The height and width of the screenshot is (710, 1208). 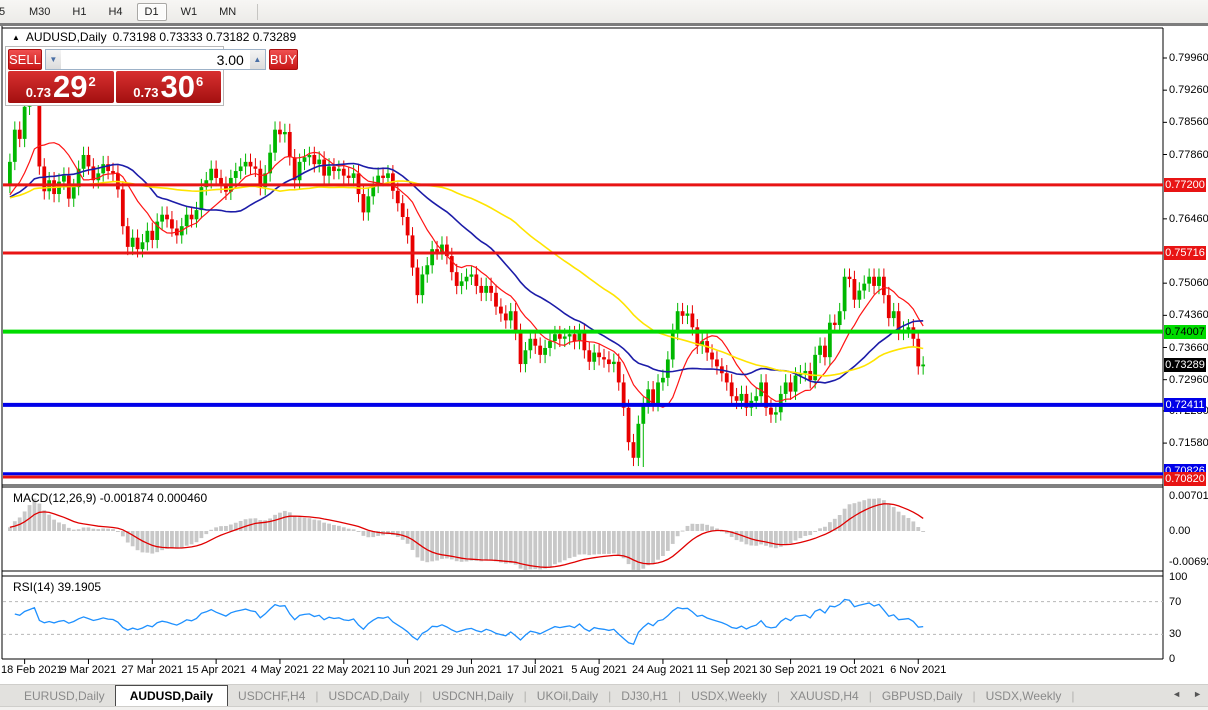 What do you see at coordinates (1188, 315) in the screenshot?
I see `price-tick-label: 0.74360` at bounding box center [1188, 315].